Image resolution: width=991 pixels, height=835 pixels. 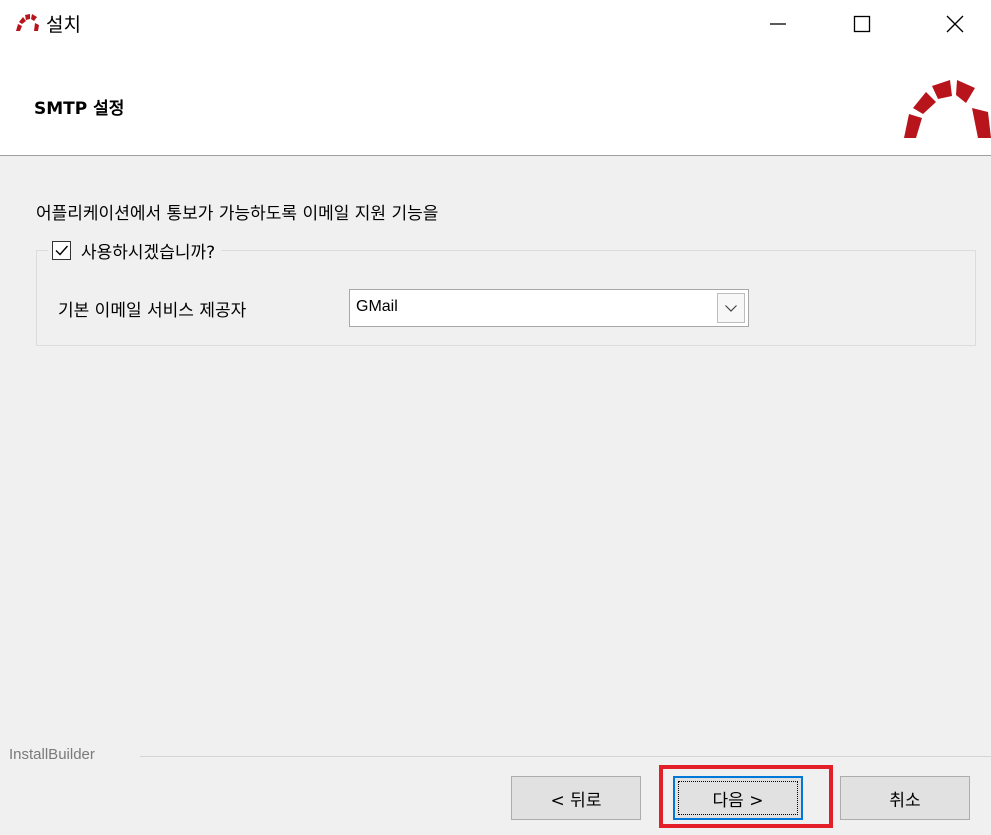 I want to click on footer-divider, so click(x=565, y=756).